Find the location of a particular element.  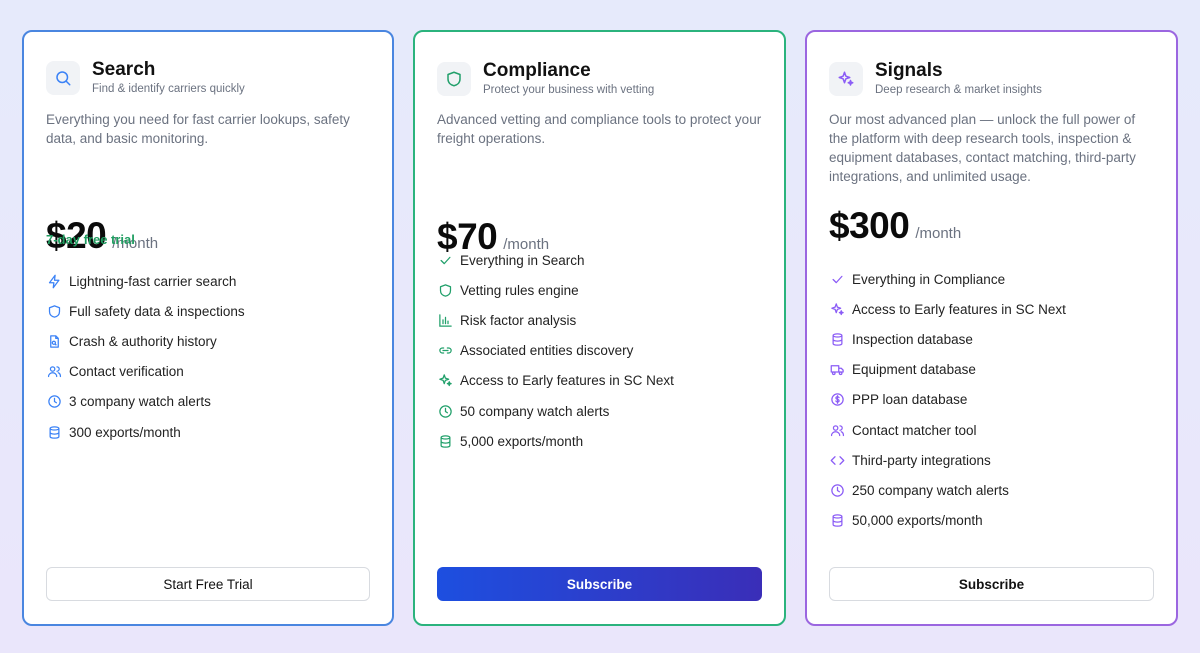

feature-item: Third-party integrations is located at coordinates (994, 460).